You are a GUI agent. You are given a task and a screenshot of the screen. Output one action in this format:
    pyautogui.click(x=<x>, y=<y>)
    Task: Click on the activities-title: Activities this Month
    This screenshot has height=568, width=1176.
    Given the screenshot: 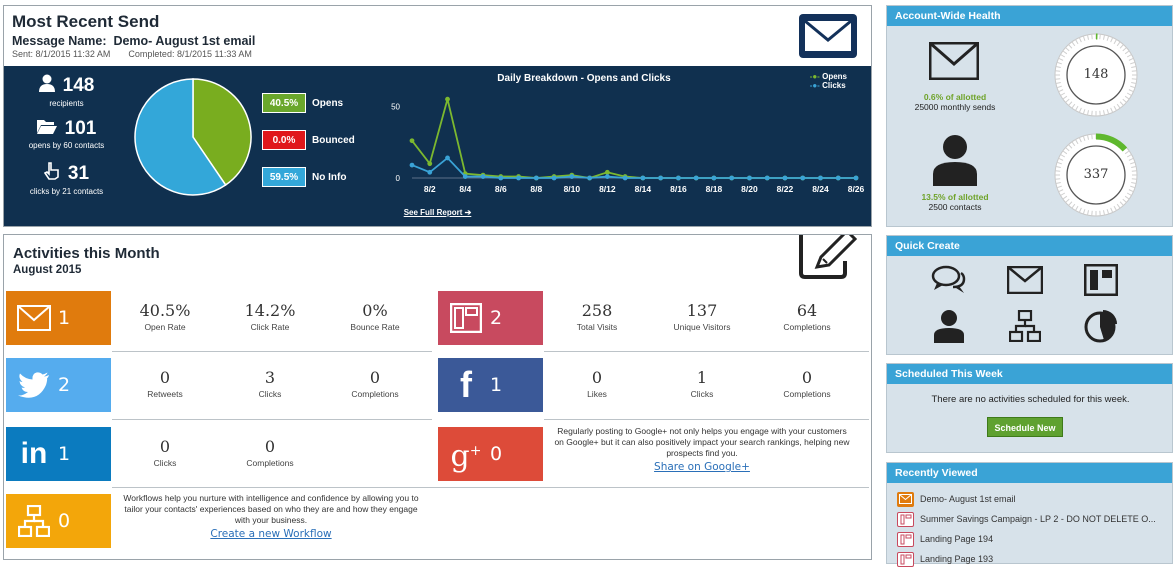 What is the action you would take?
    pyautogui.click(x=86, y=253)
    